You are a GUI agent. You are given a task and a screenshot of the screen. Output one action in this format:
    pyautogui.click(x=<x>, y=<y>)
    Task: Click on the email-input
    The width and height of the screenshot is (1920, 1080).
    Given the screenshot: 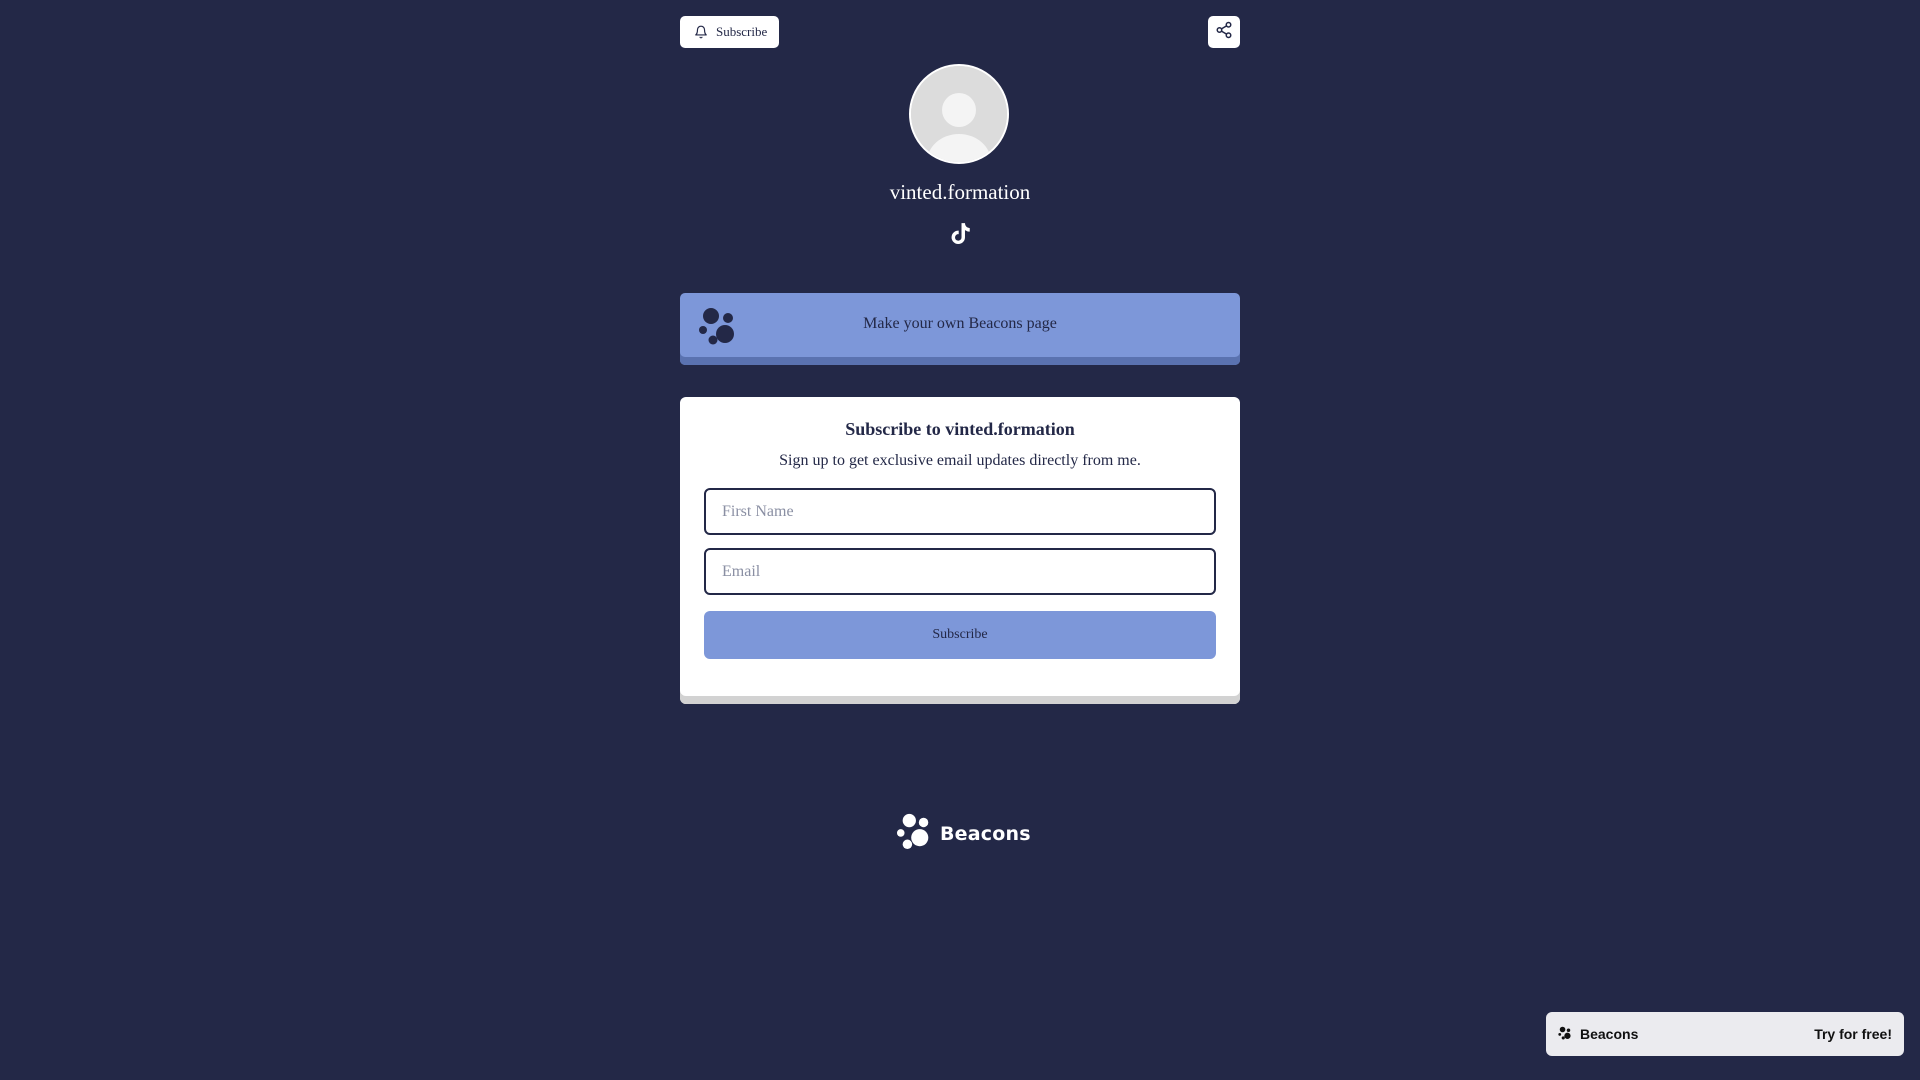 What is the action you would take?
    pyautogui.click(x=960, y=571)
    